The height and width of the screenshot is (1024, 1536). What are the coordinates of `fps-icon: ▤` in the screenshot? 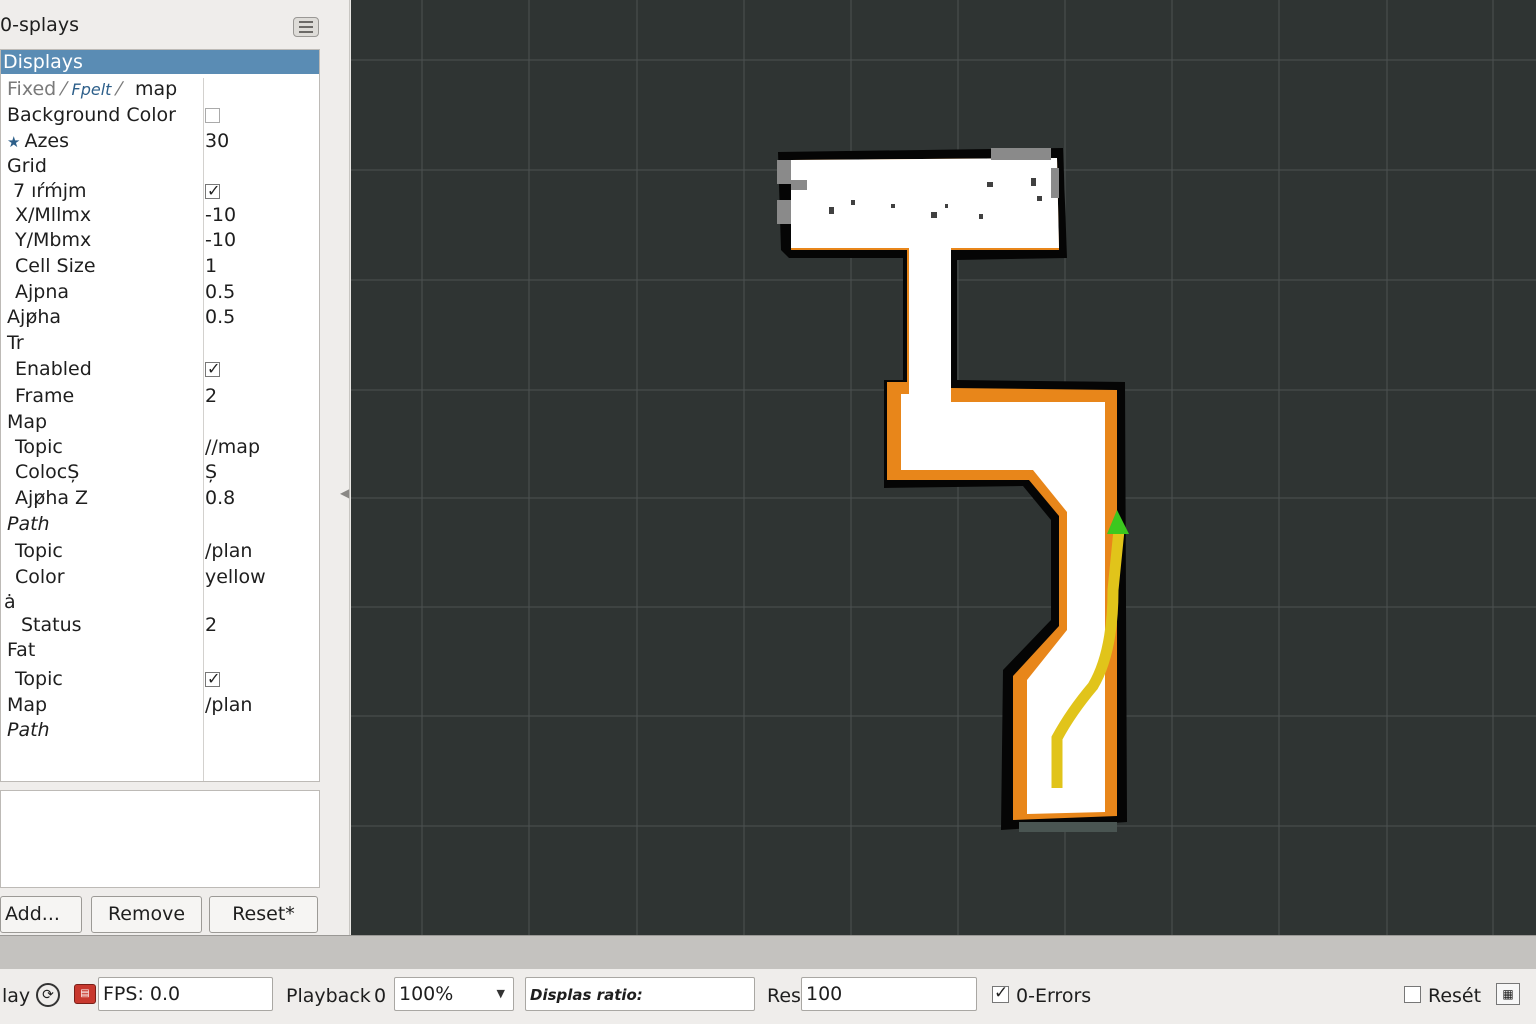 It's located at (85, 994).